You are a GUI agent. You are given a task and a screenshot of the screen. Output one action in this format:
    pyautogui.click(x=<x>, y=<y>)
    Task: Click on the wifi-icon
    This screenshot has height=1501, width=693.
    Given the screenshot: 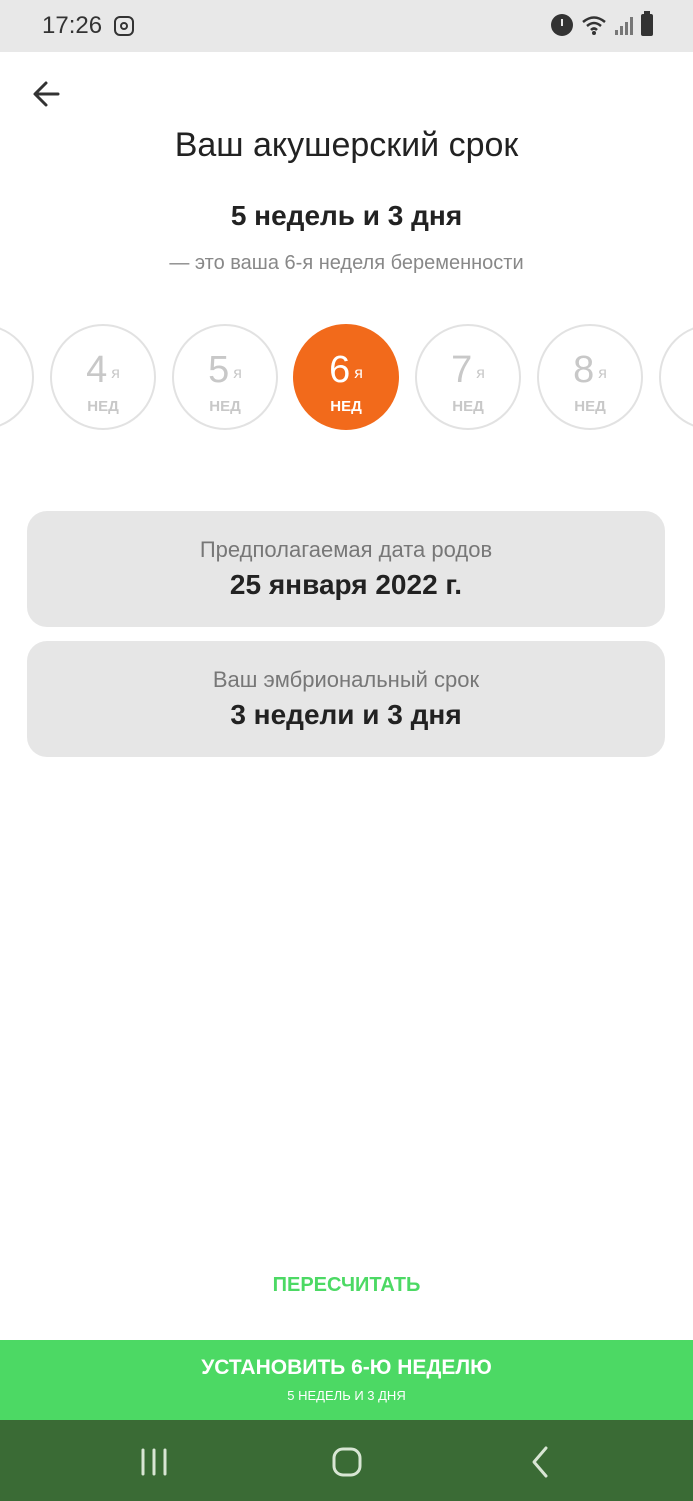 What is the action you would take?
    pyautogui.click(x=594, y=25)
    